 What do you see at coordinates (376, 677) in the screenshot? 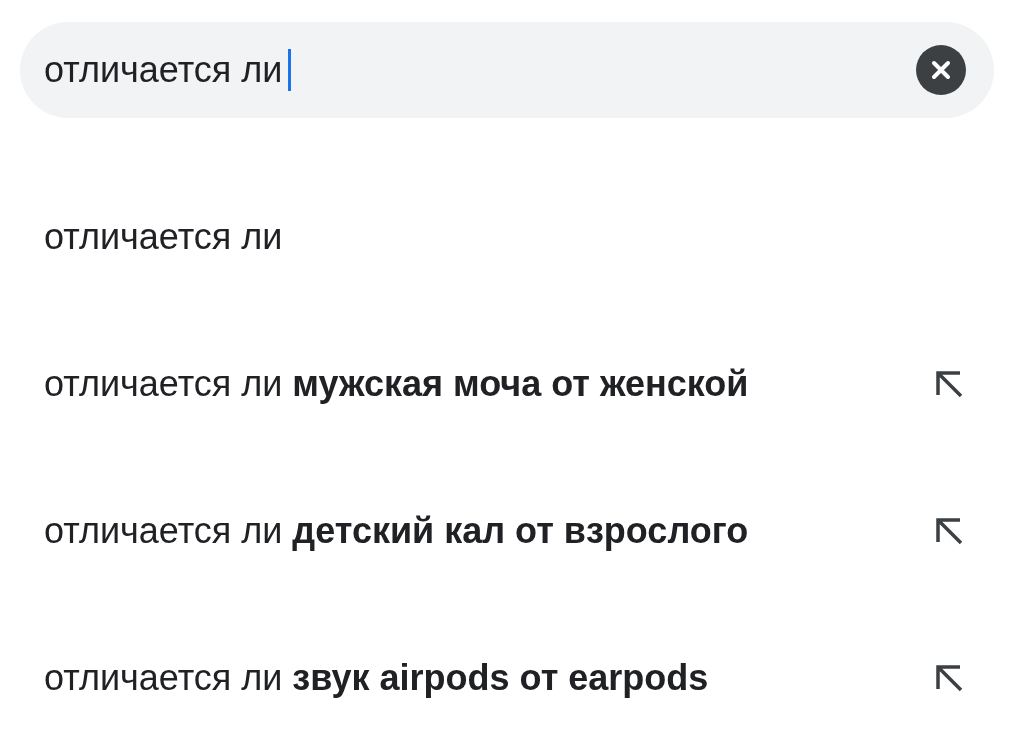
I see `suggestion: отличается ли звук airpods от earpods` at bounding box center [376, 677].